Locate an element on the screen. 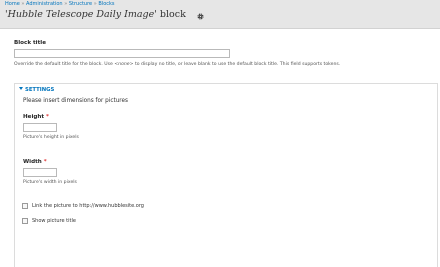  height-label-text: Height is located at coordinates (34, 117).